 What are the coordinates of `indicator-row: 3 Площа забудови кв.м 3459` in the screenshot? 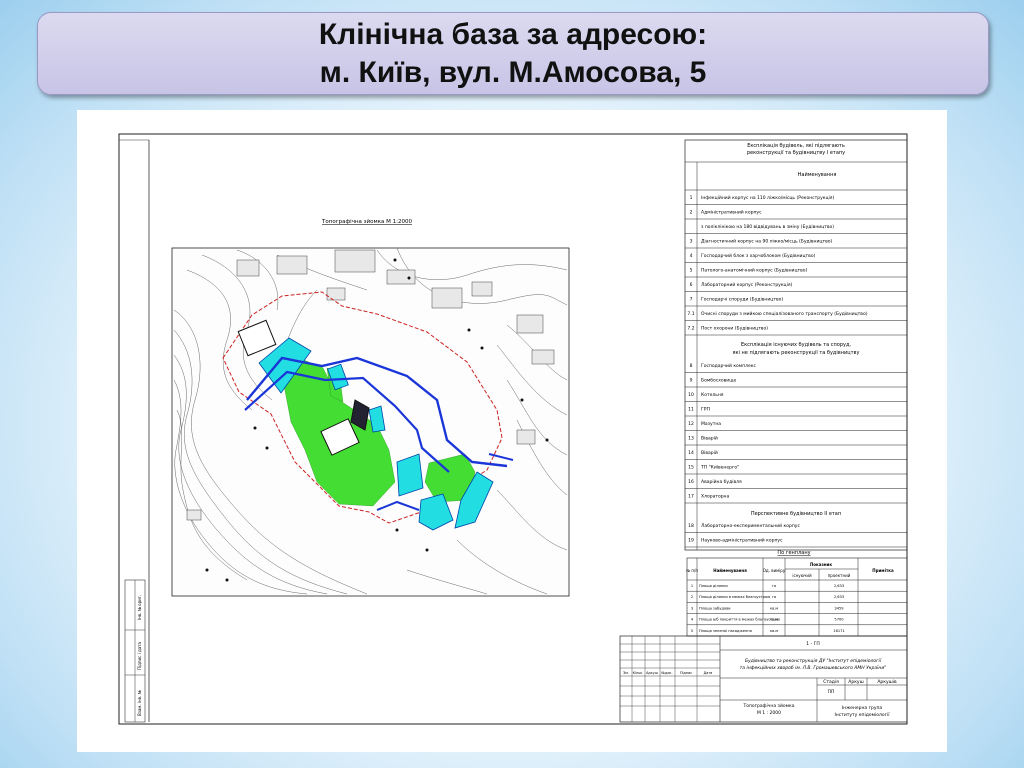 It's located at (797, 610).